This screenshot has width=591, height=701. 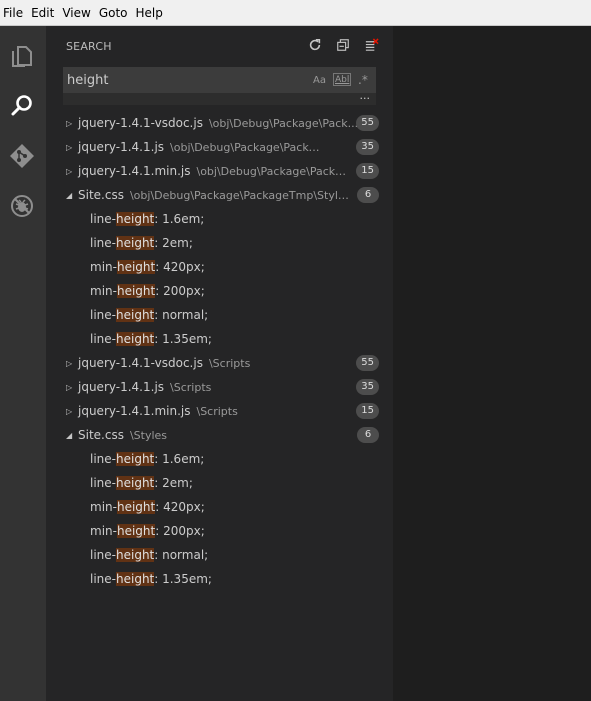 What do you see at coordinates (184, 80) in the screenshot?
I see `search-input` at bounding box center [184, 80].